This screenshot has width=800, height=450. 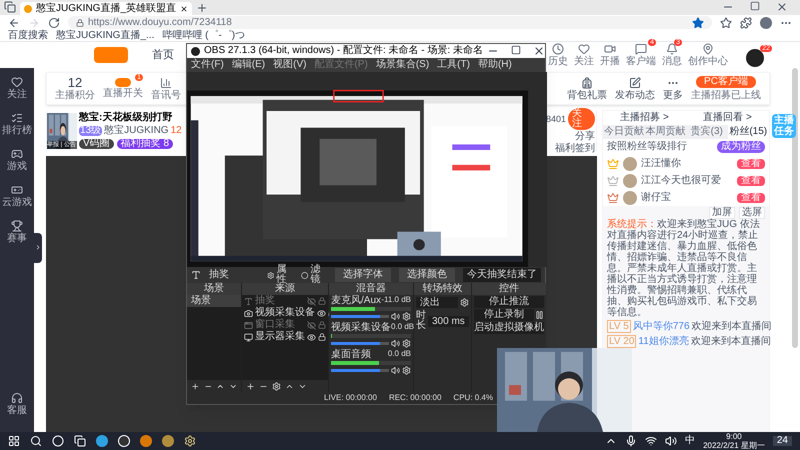 I want to click on text-field: 今天抽奖结束了, so click(x=502, y=275).